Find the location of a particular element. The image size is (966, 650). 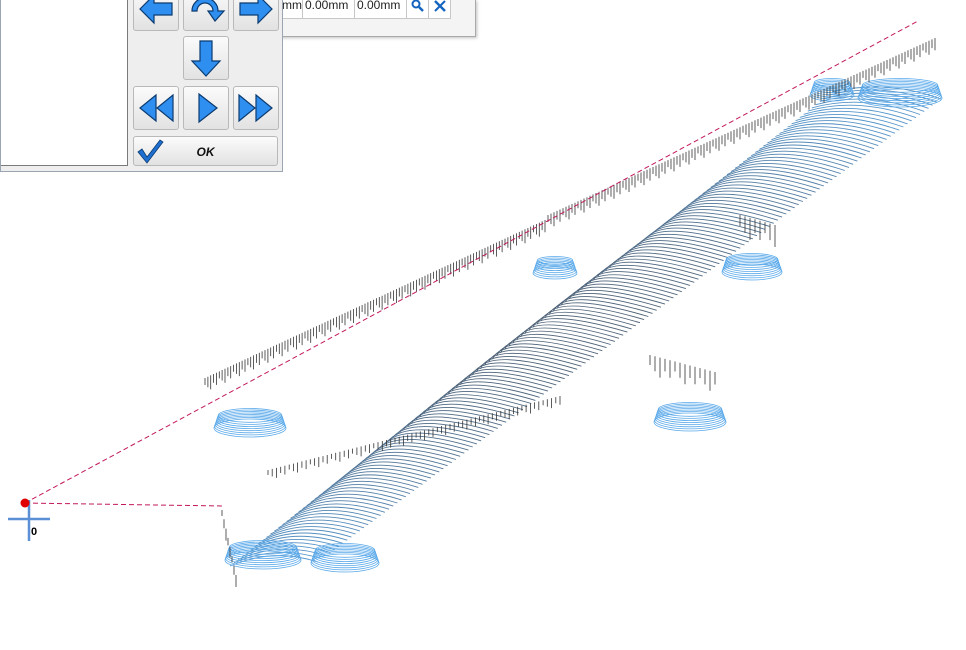

move-down-button is located at coordinates (206, 58).